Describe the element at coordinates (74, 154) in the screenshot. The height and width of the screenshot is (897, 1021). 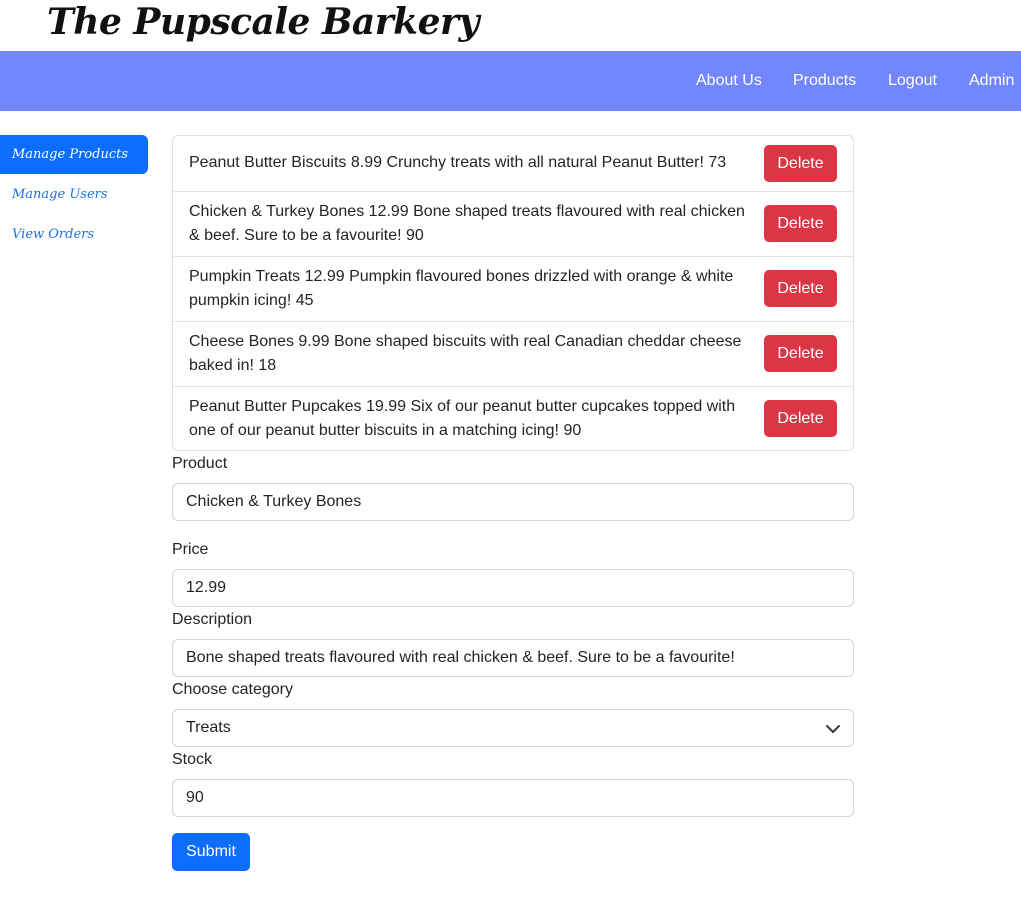
I see `sidebar-item-manage-products: Manage Products` at that location.